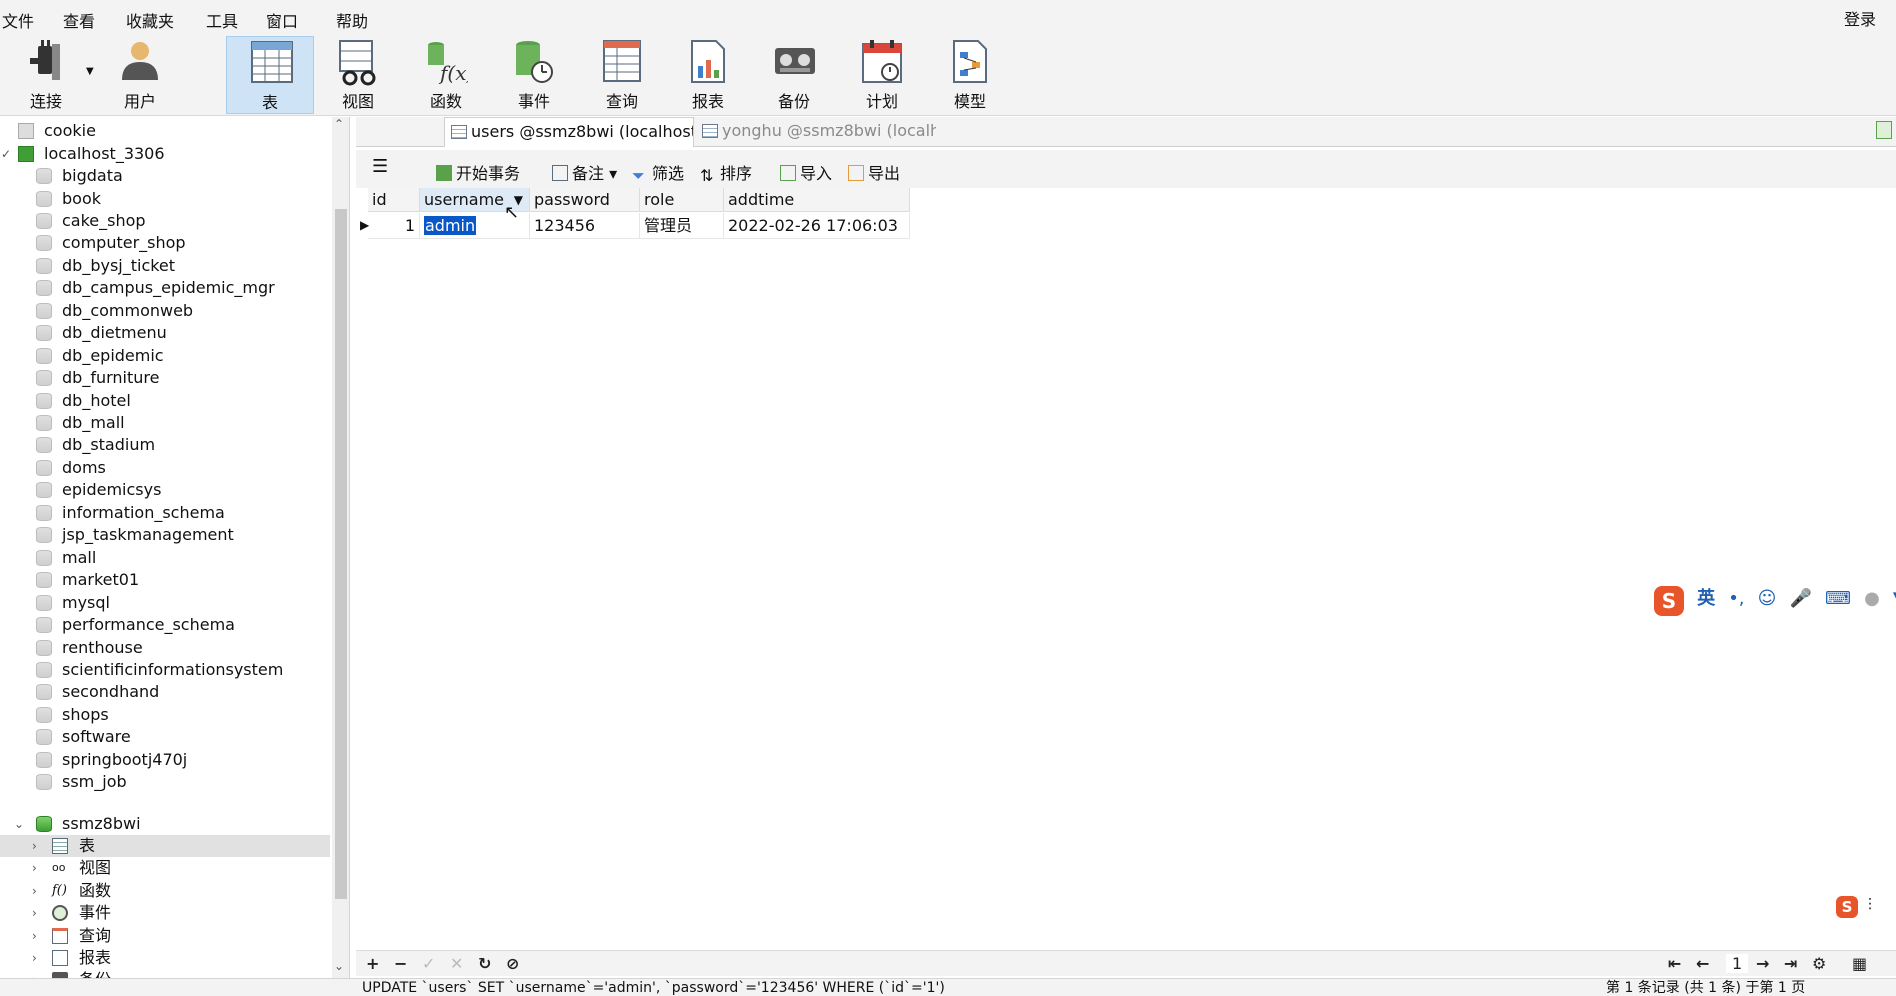 This screenshot has height=996, width=1896. Describe the element at coordinates (165, 737) in the screenshot. I see `tree-db-item: software` at that location.